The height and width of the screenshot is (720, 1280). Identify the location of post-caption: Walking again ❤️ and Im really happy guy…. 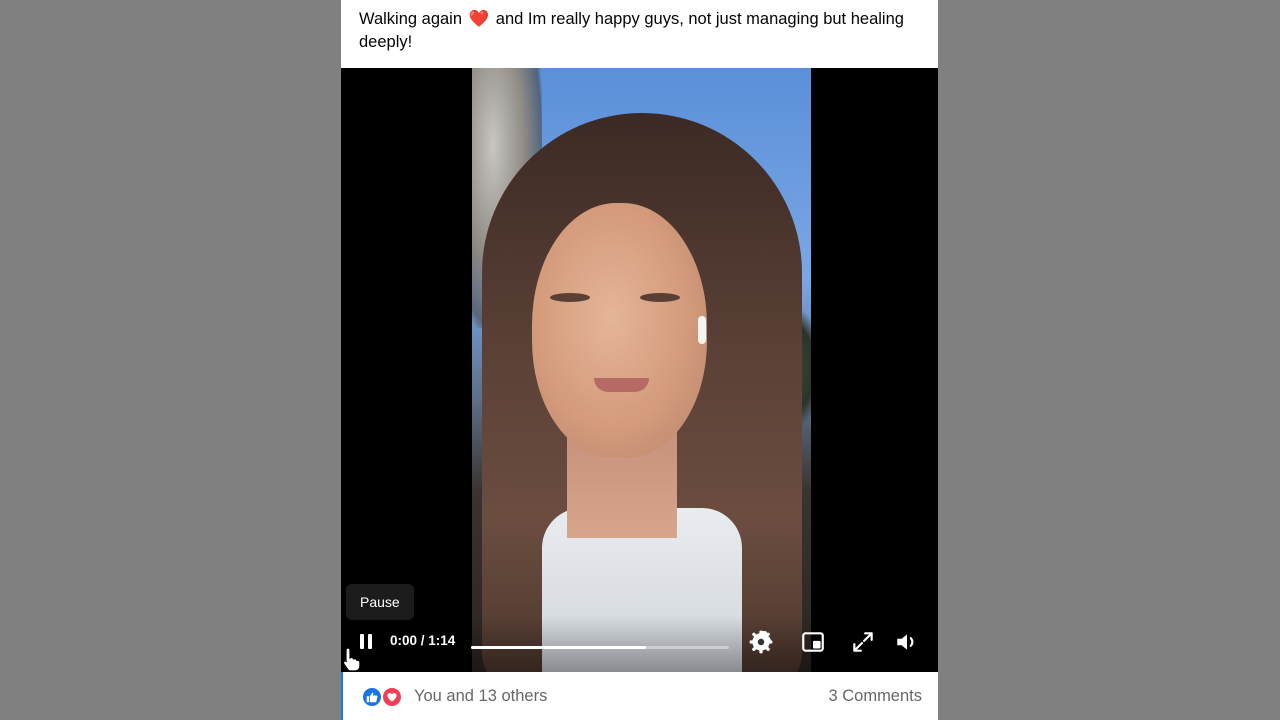
(639, 31).